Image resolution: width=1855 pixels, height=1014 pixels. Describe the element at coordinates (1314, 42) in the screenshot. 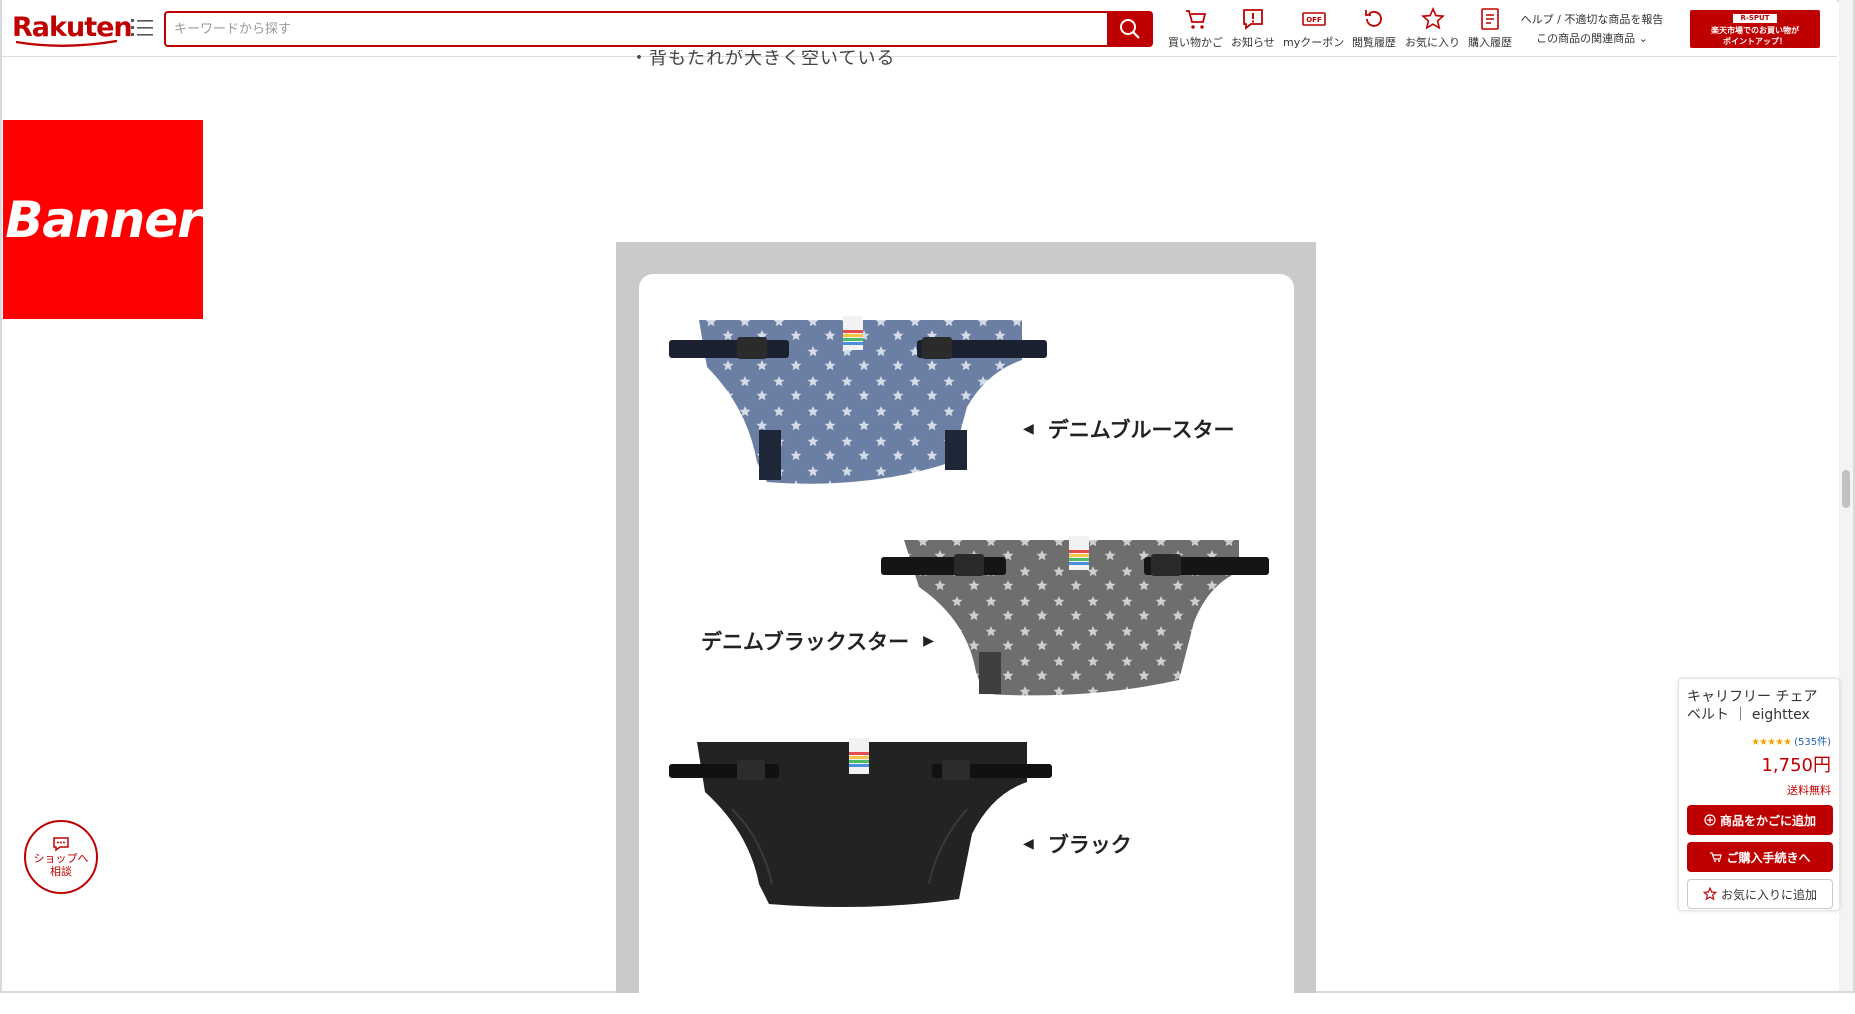

I see `nav-coupon-label: myクーポン` at that location.